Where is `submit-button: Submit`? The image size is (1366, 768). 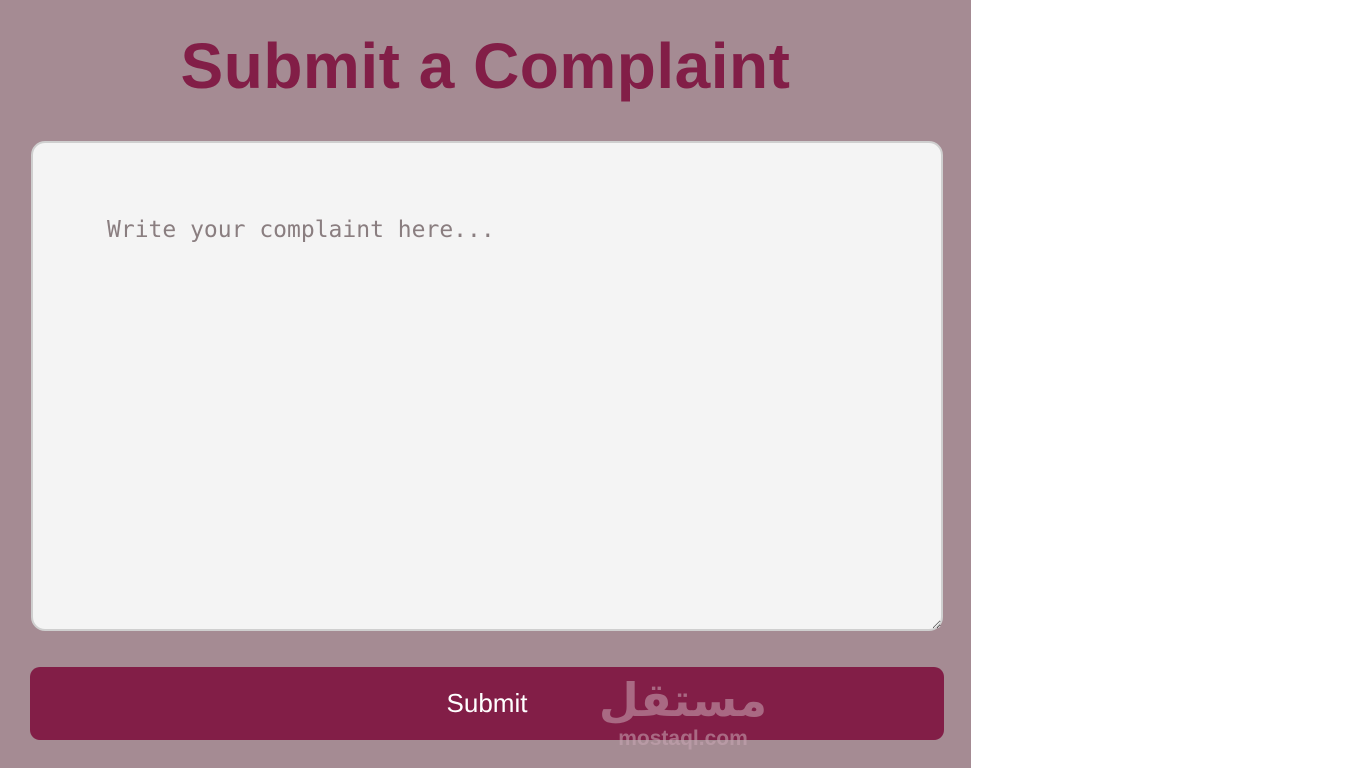 submit-button: Submit is located at coordinates (487, 703).